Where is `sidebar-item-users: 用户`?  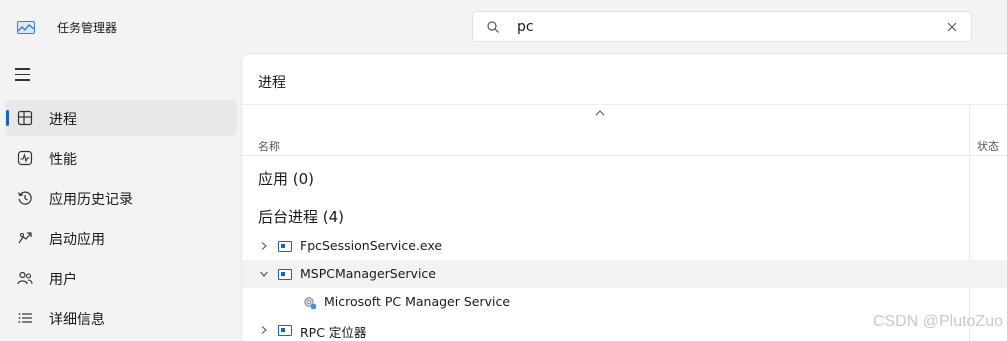 sidebar-item-users: 用户 is located at coordinates (121, 278).